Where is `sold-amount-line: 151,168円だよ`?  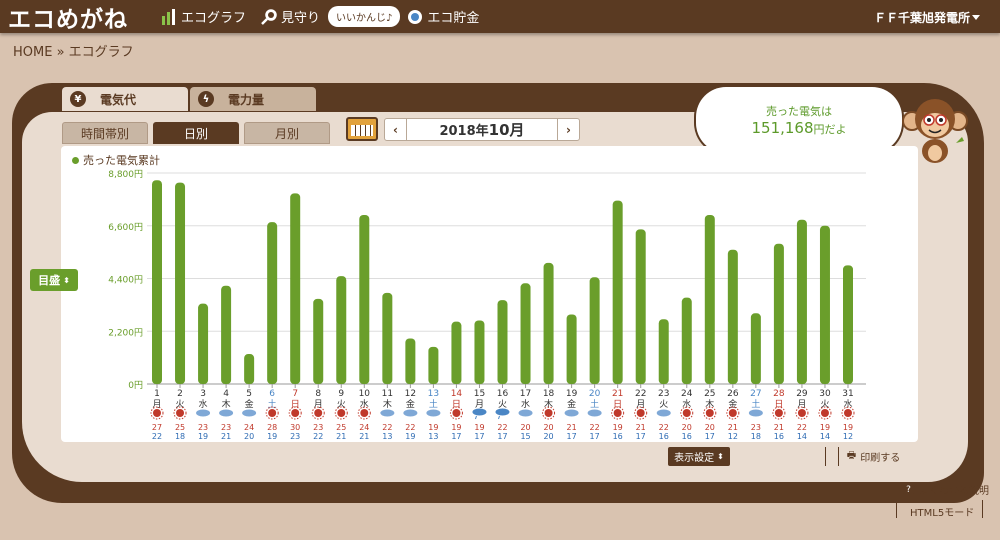 sold-amount-line: 151,168円だよ is located at coordinates (799, 128).